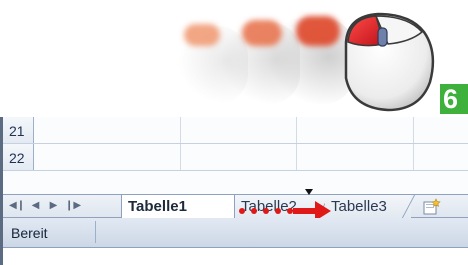  Describe the element at coordinates (368, 206) in the screenshot. I see `tab-tabelle3: Tabelle3` at that location.